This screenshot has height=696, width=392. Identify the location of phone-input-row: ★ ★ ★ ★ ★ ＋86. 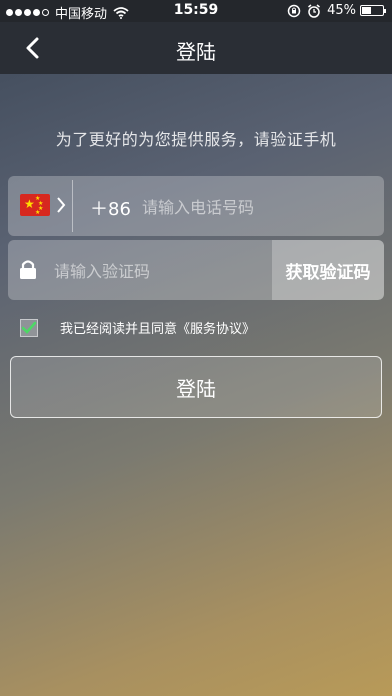
(196, 206).